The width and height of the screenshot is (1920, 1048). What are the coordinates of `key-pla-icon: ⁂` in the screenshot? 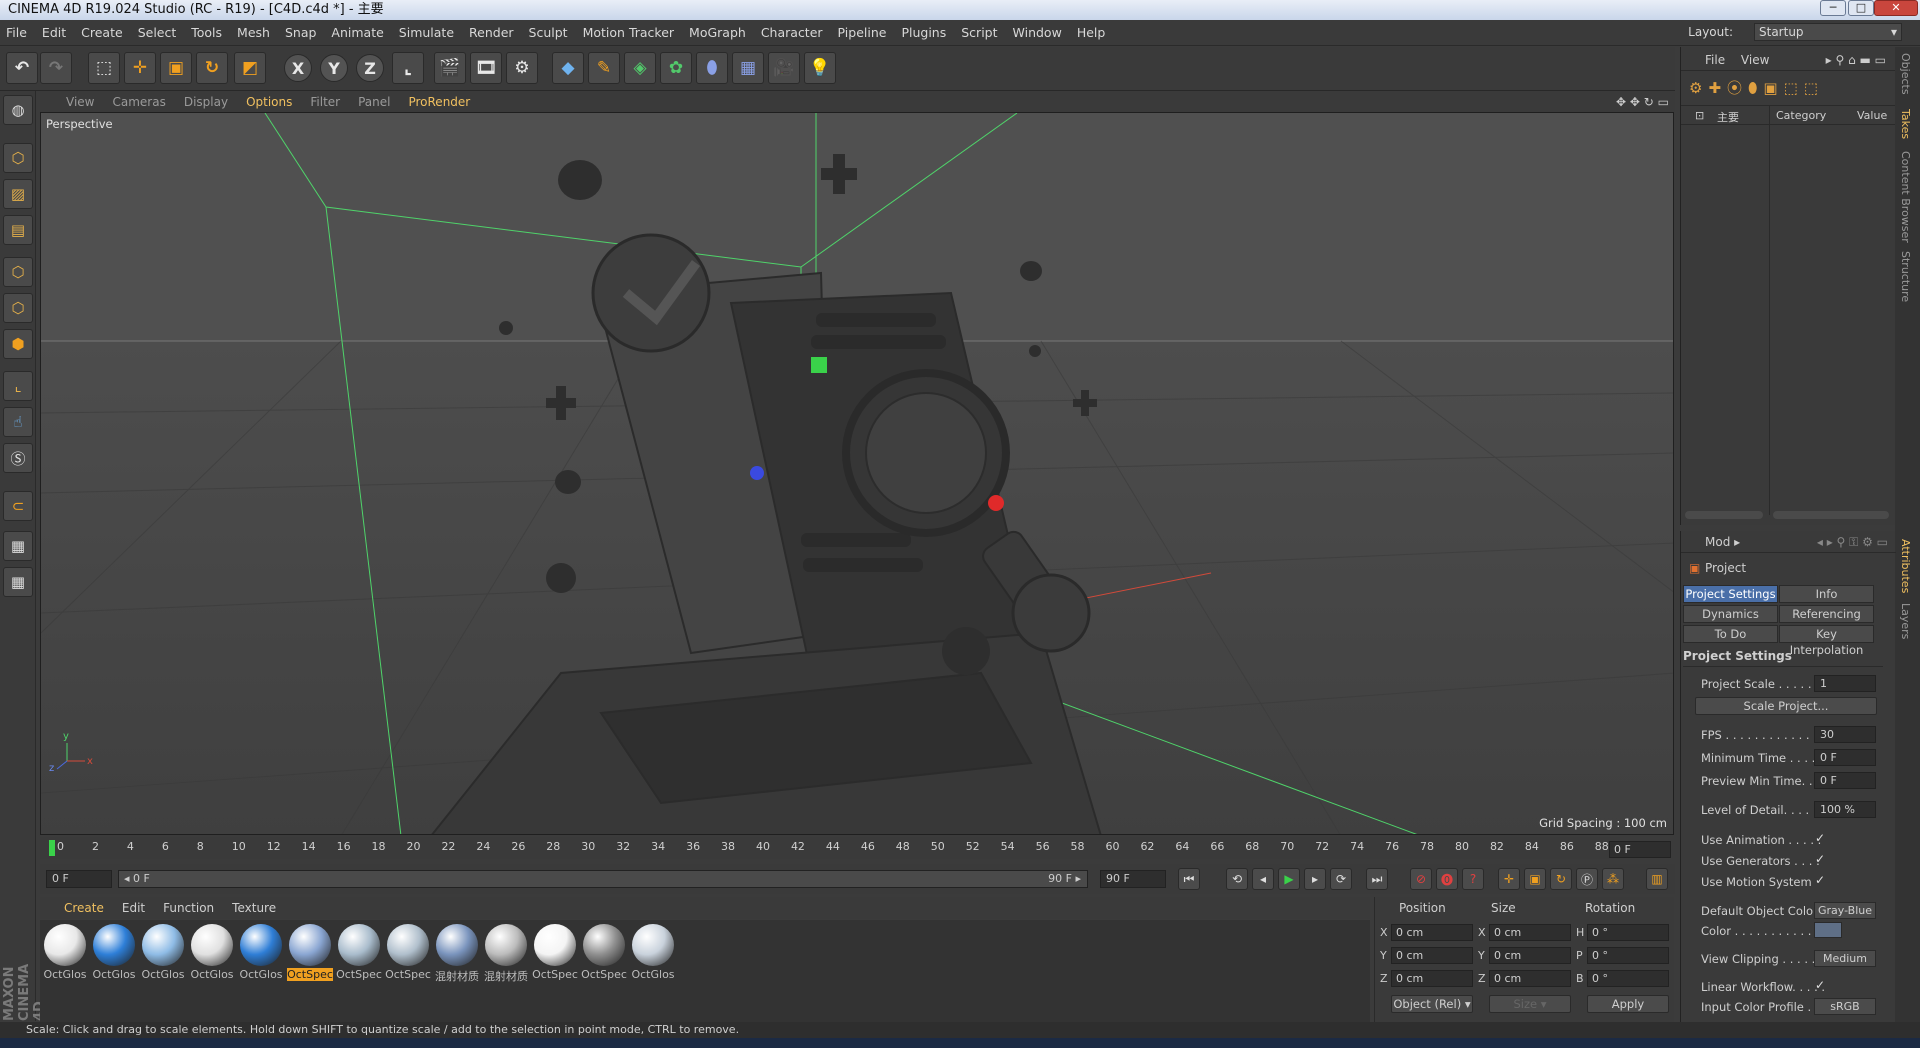 It's located at (1613, 879).